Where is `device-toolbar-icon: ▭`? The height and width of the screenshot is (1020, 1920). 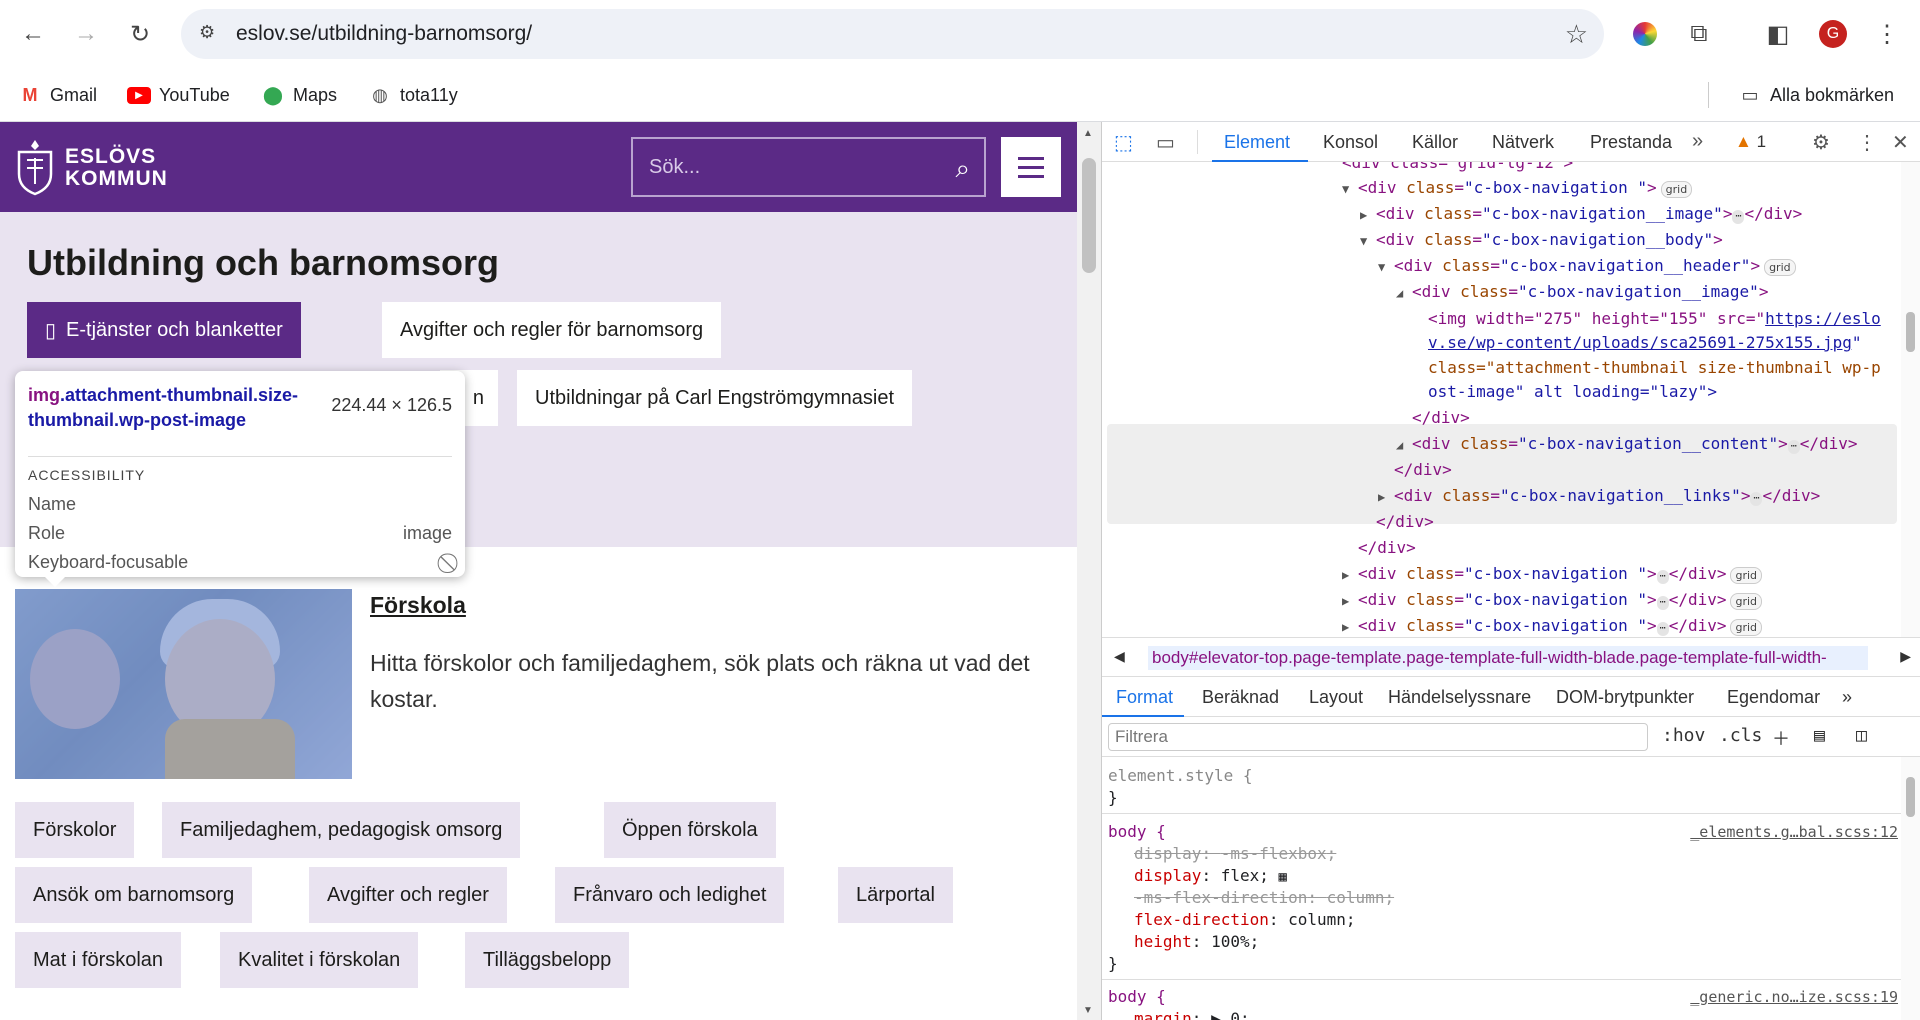
device-toolbar-icon: ▭ is located at coordinates (1165, 142).